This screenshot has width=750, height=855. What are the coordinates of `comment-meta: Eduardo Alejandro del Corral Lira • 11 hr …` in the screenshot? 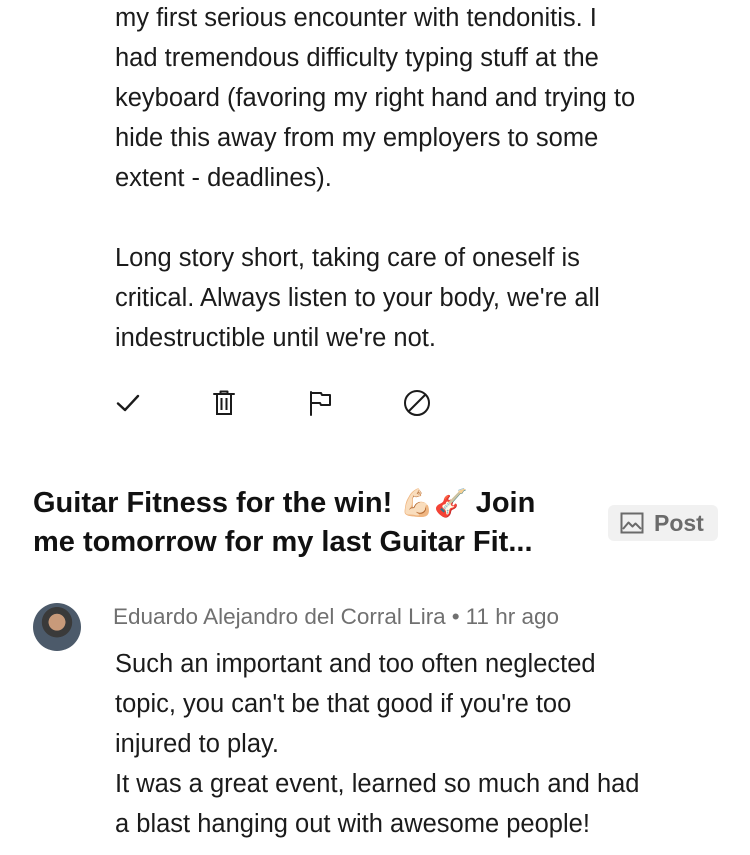 It's located at (336, 617).